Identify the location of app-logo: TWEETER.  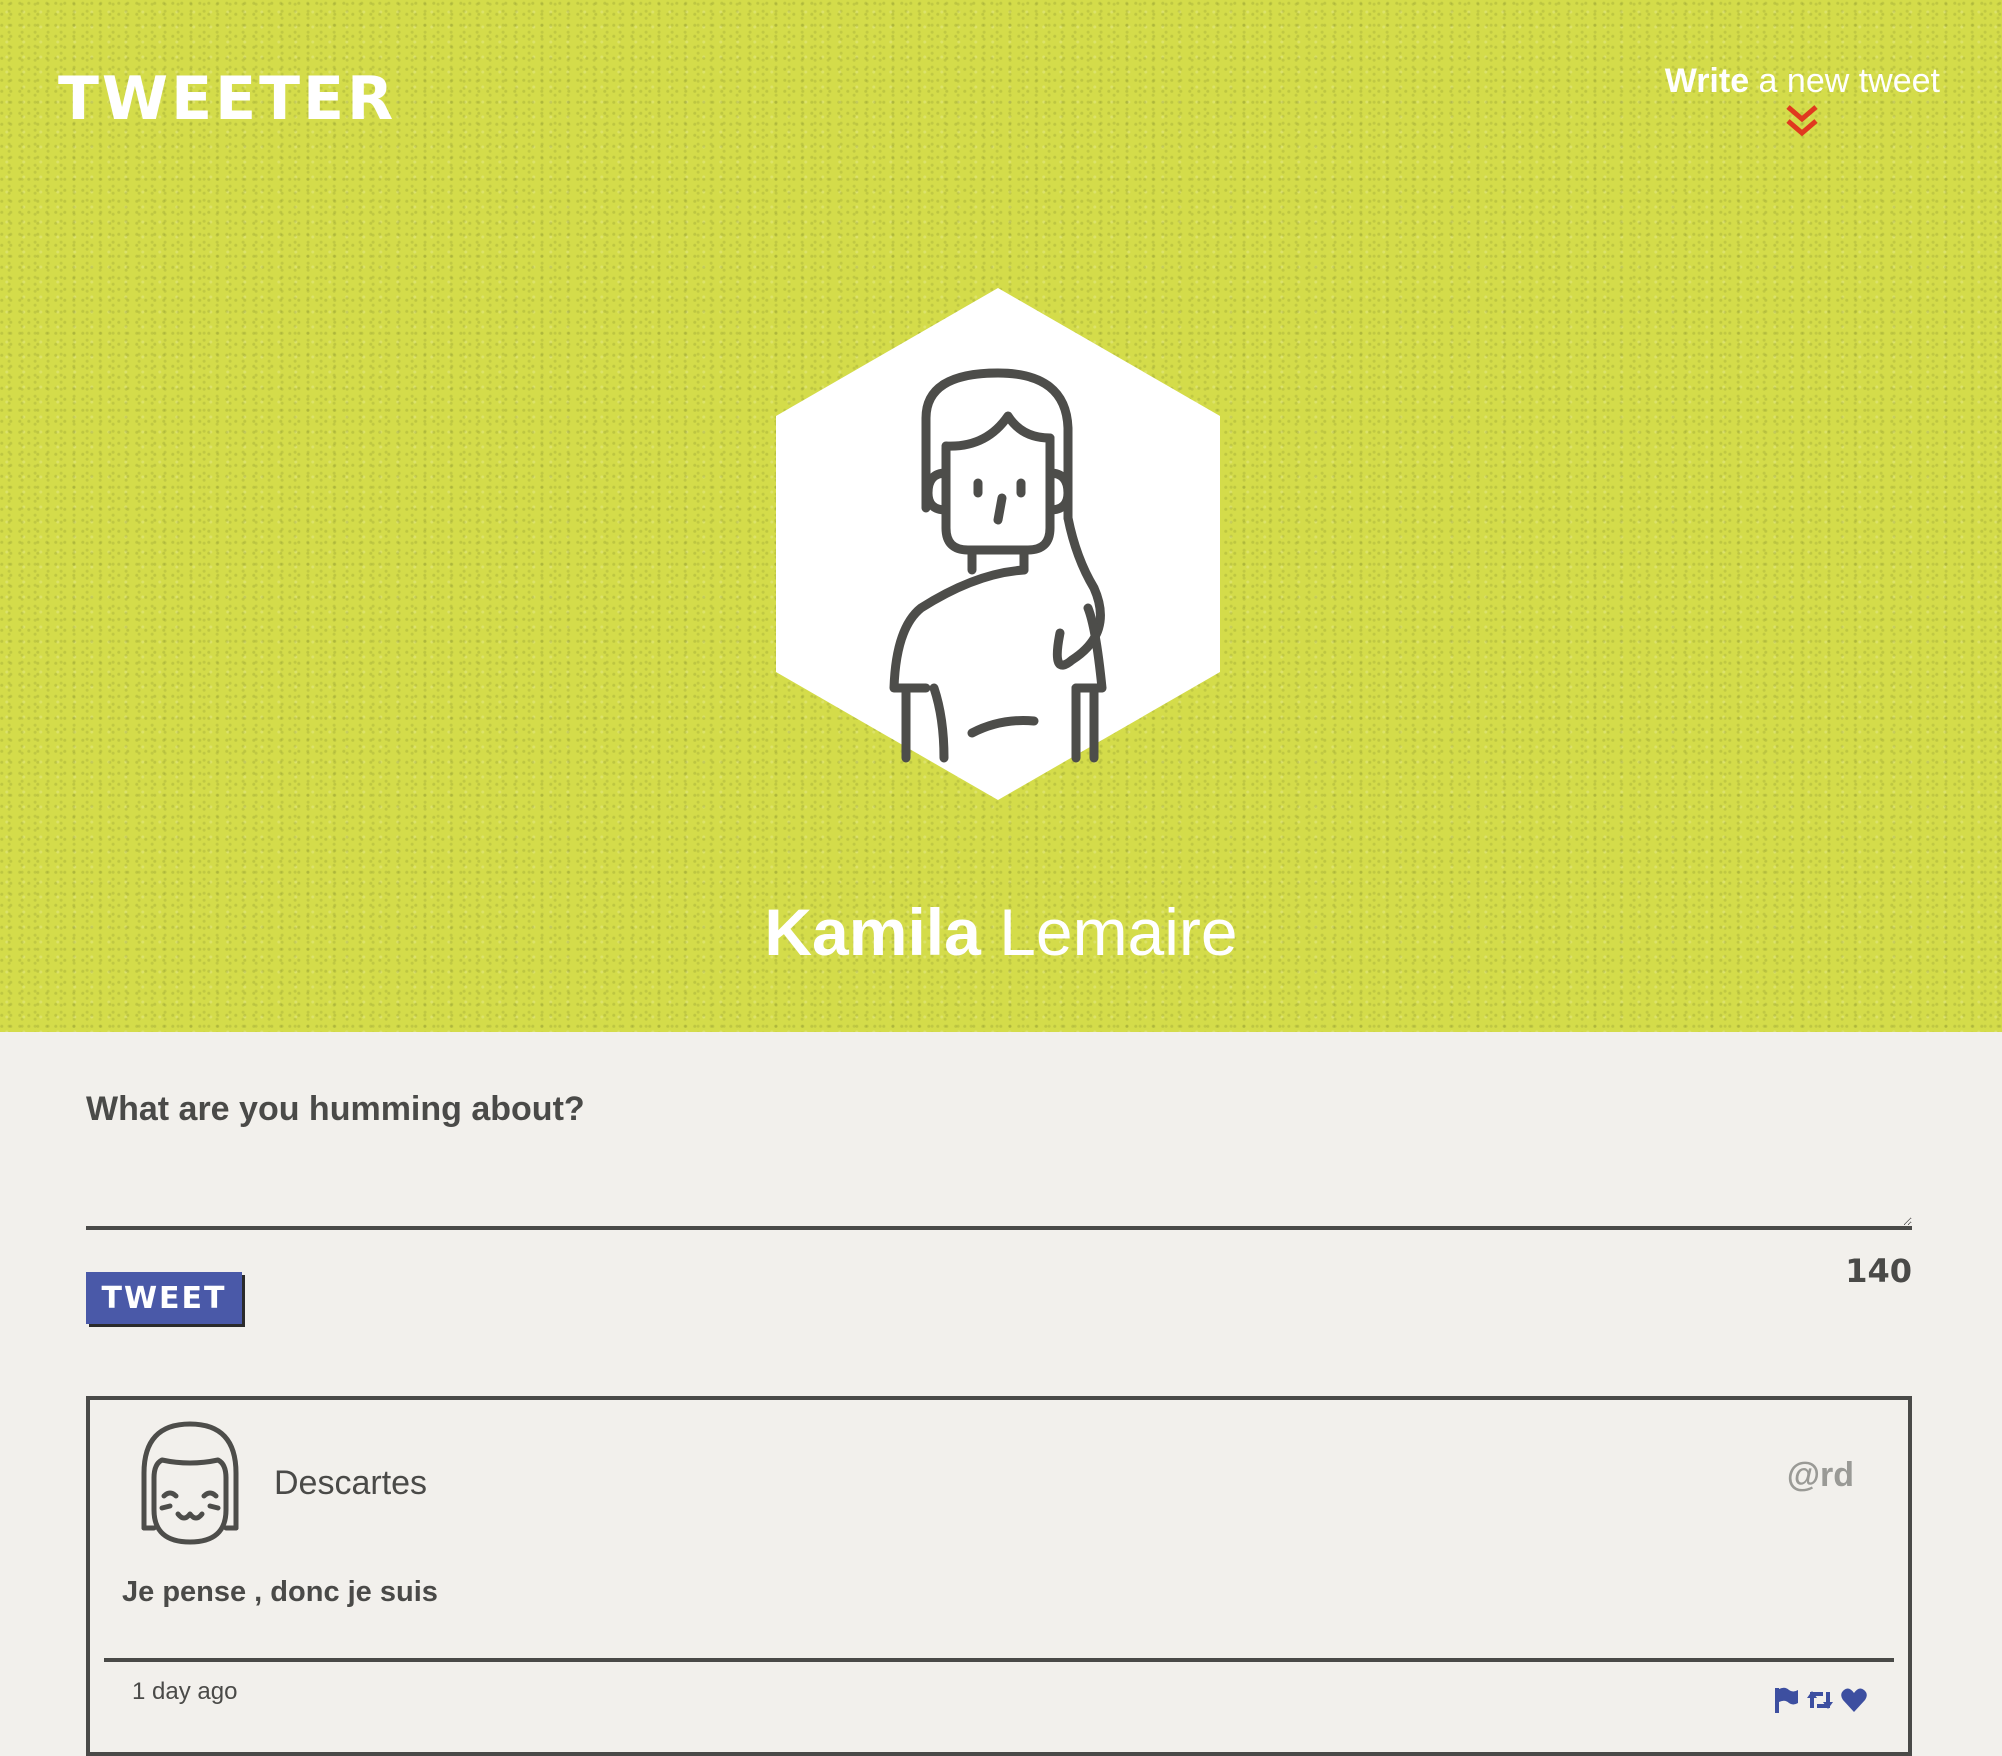
(227, 99).